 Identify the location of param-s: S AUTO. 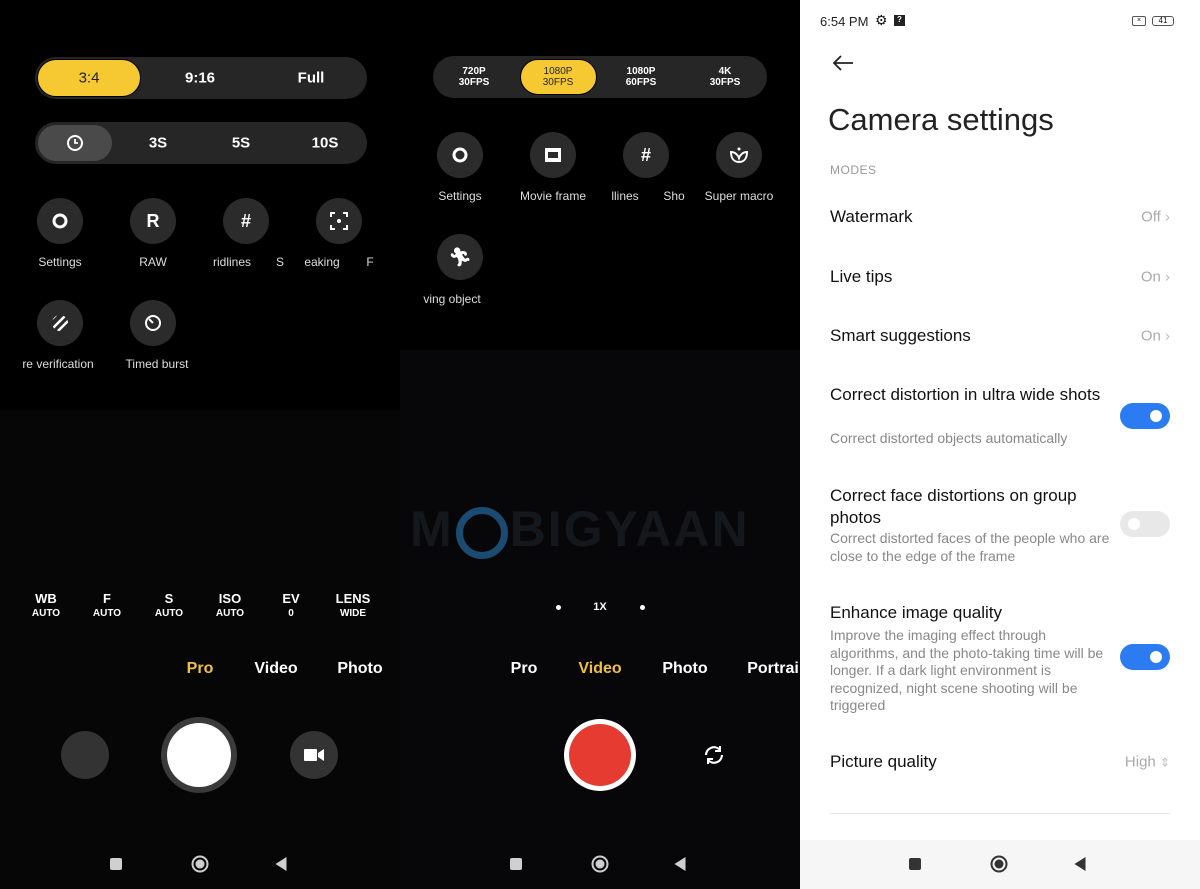
(169, 605).